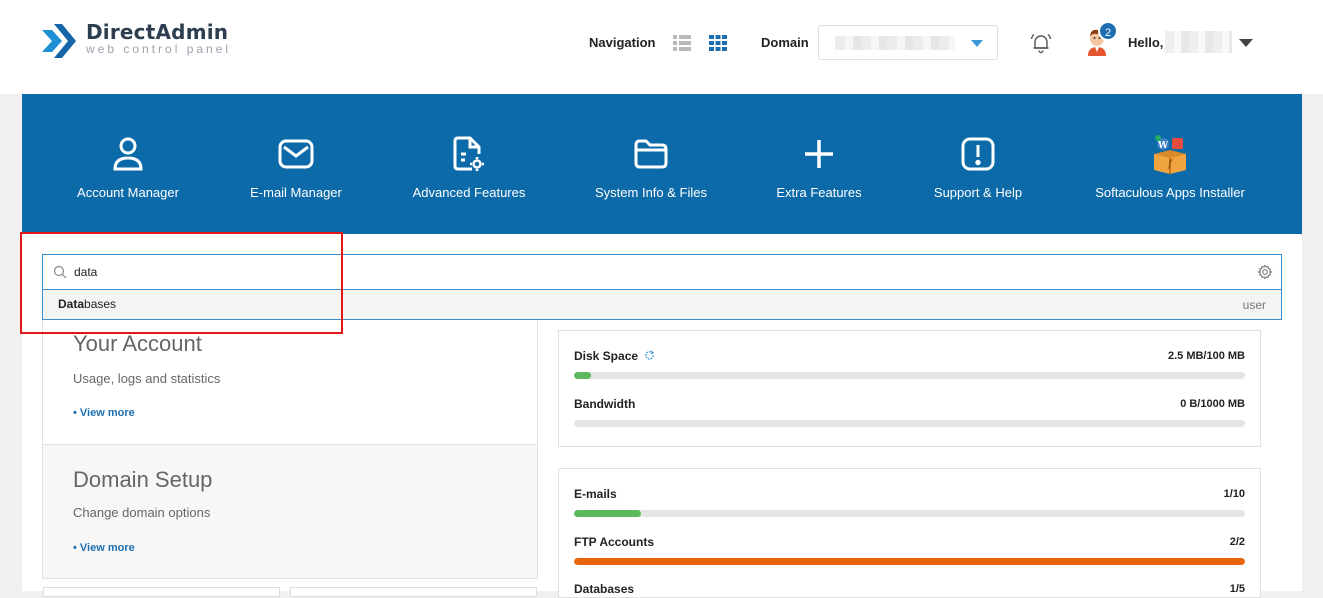 This screenshot has width=1323, height=598. What do you see at coordinates (614, 542) in the screenshot?
I see `stat-label: FTP Accounts` at bounding box center [614, 542].